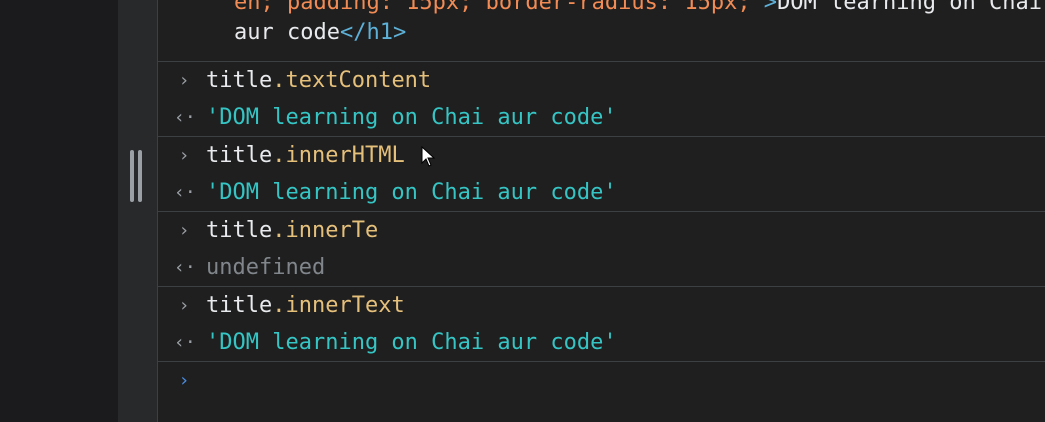 The image size is (1045, 422). I want to click on input-expression: title.innerText, so click(305, 305).